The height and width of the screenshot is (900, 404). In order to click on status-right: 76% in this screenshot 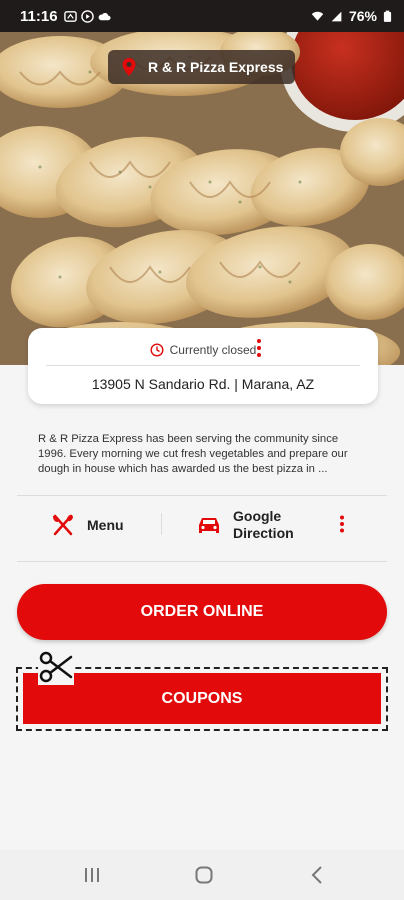, I will do `click(351, 16)`.